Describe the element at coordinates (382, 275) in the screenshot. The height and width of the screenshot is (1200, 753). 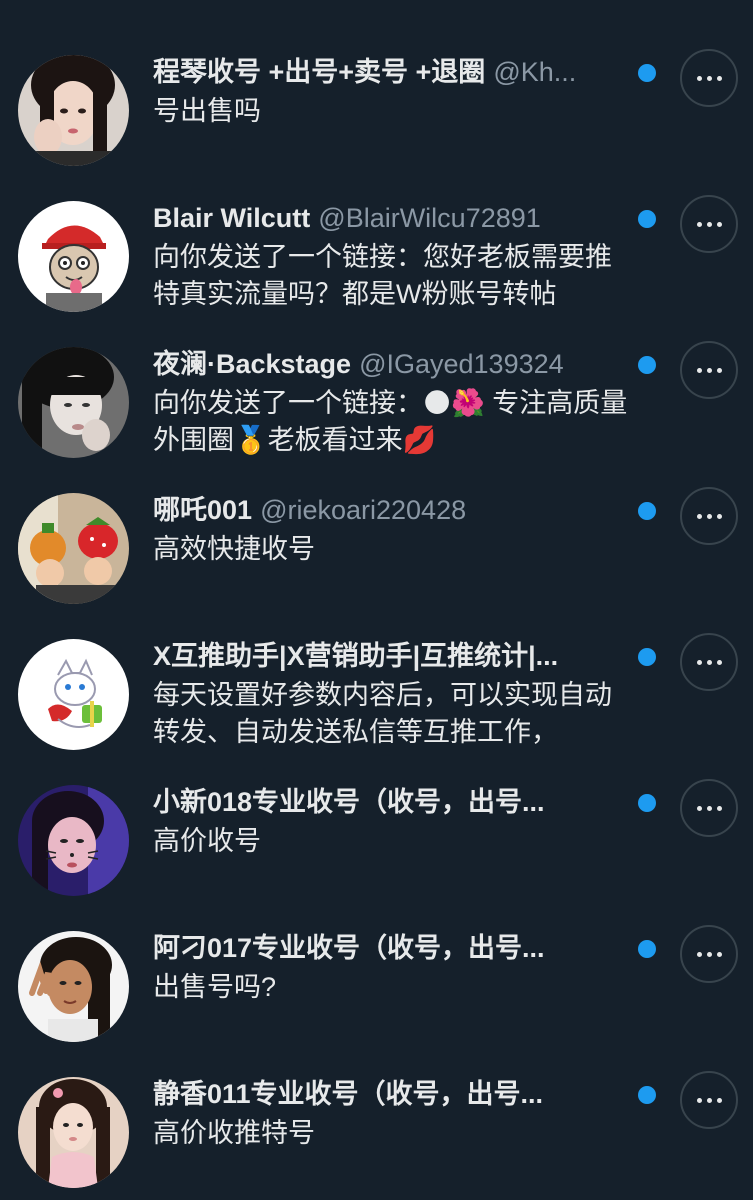
I see `message-preview: 向你发送了一个链接：您好老板需要推特真实流量吗？都是W粉账号转帖` at that location.